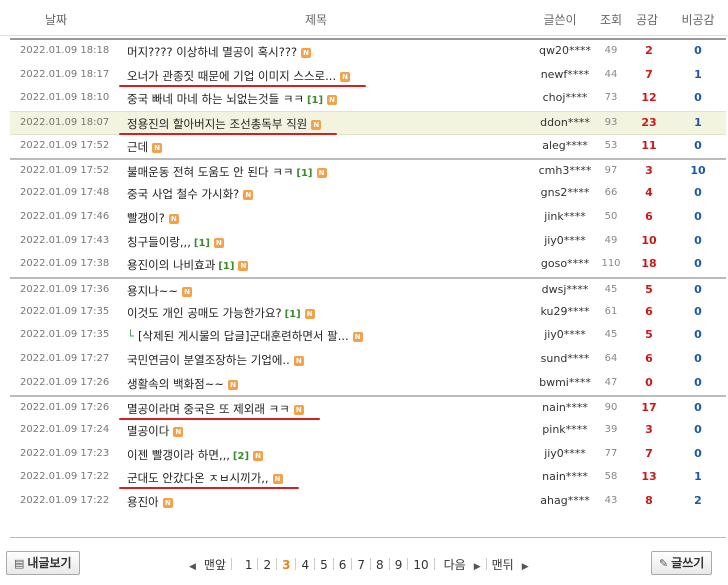 The height and width of the screenshot is (585, 728). Describe the element at coordinates (649, 358) in the screenshot. I see `post-like-count: 6` at that location.